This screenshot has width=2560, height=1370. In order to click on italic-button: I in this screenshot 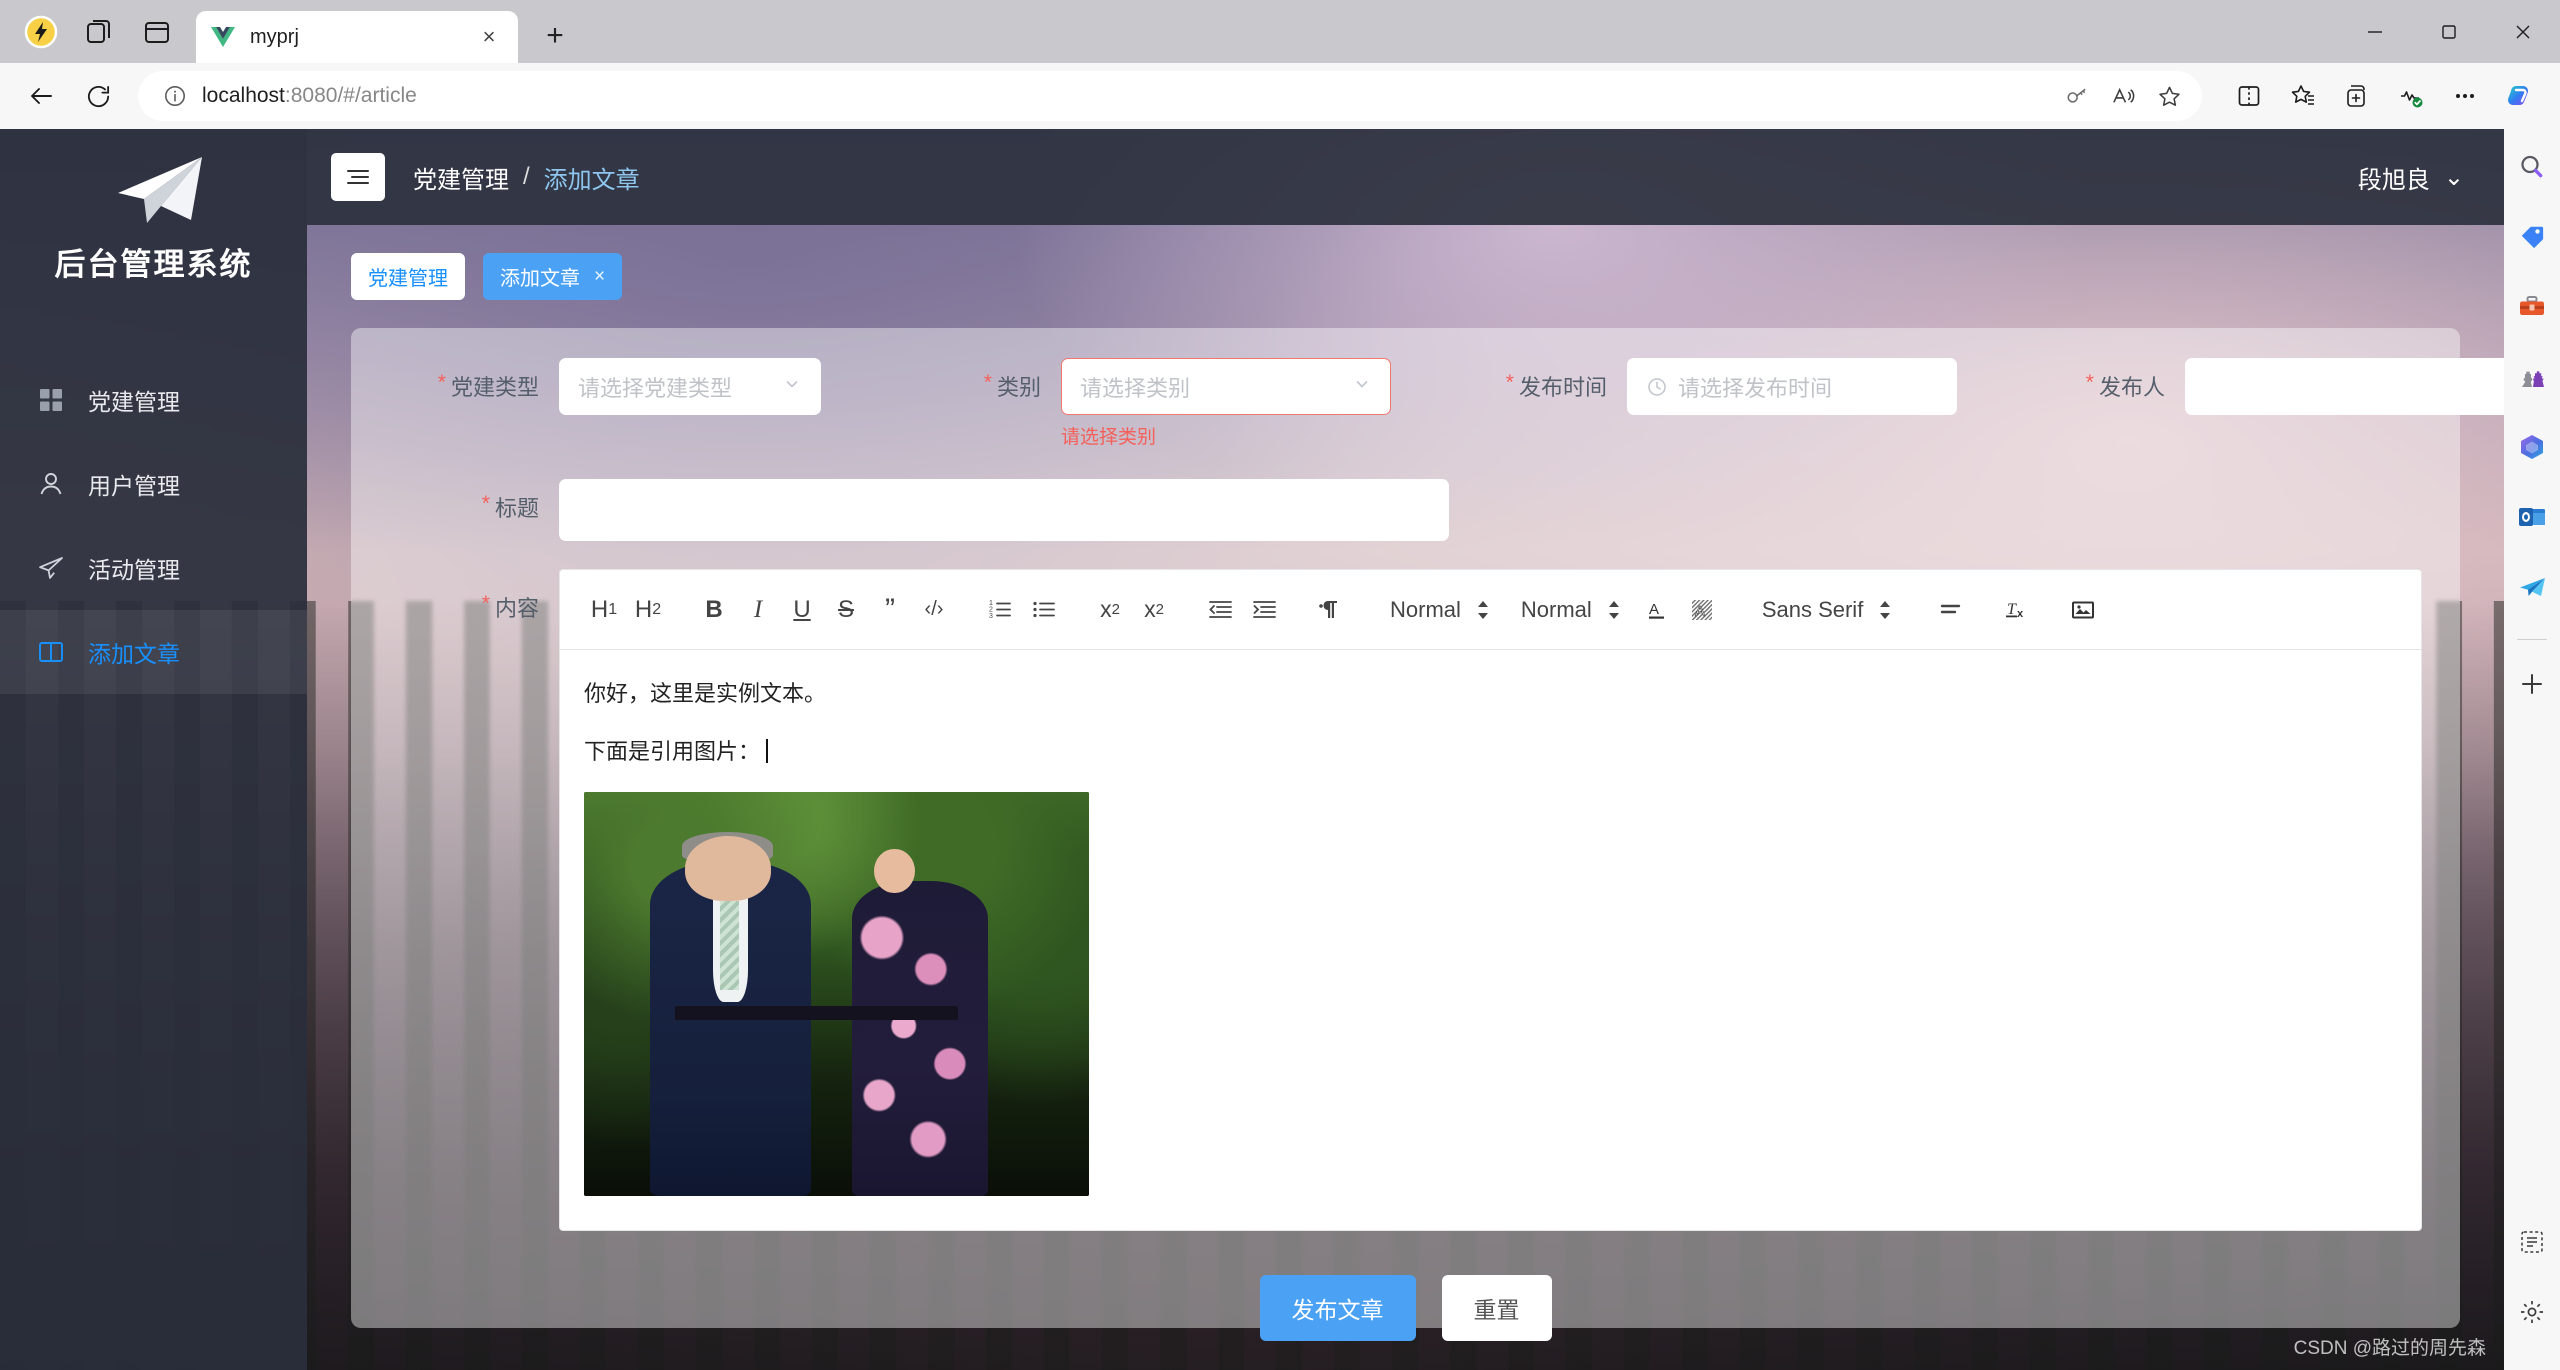, I will do `click(758, 610)`.